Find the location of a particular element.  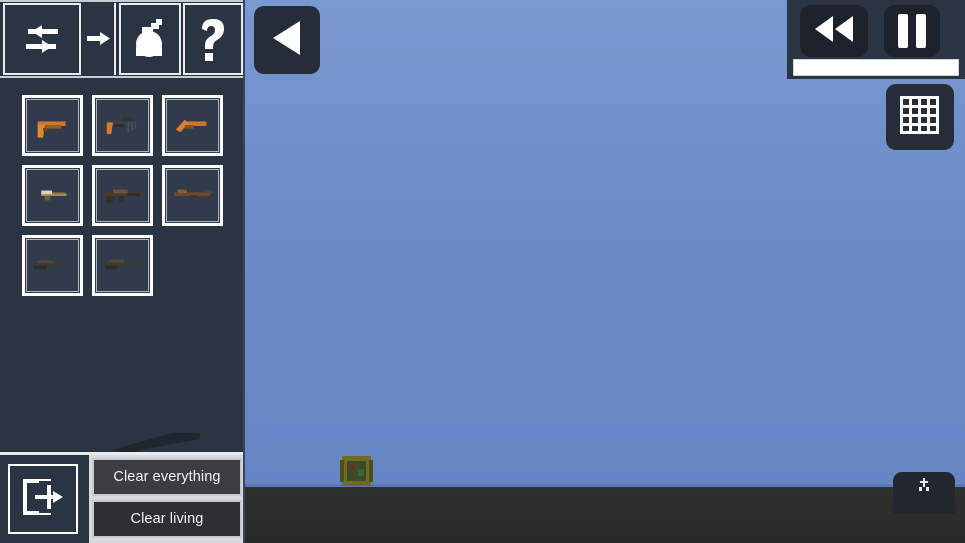

back-button is located at coordinates (287, 40).